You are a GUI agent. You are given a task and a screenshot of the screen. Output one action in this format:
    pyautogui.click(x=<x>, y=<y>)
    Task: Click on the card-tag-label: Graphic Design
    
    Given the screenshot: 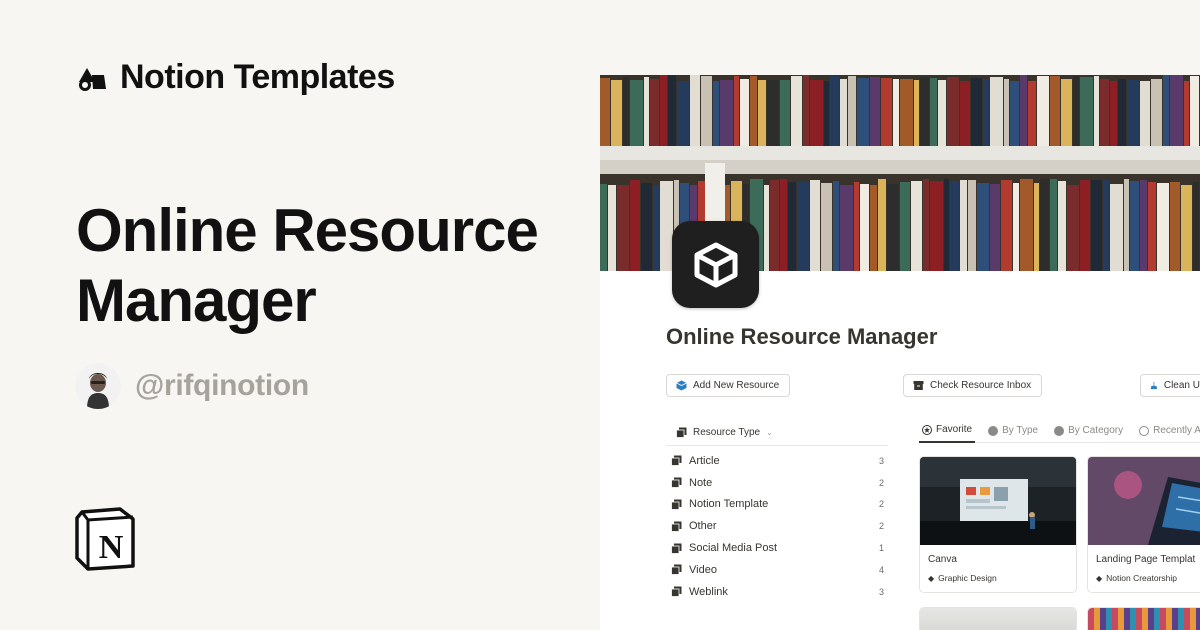 What is the action you would take?
    pyautogui.click(x=967, y=578)
    